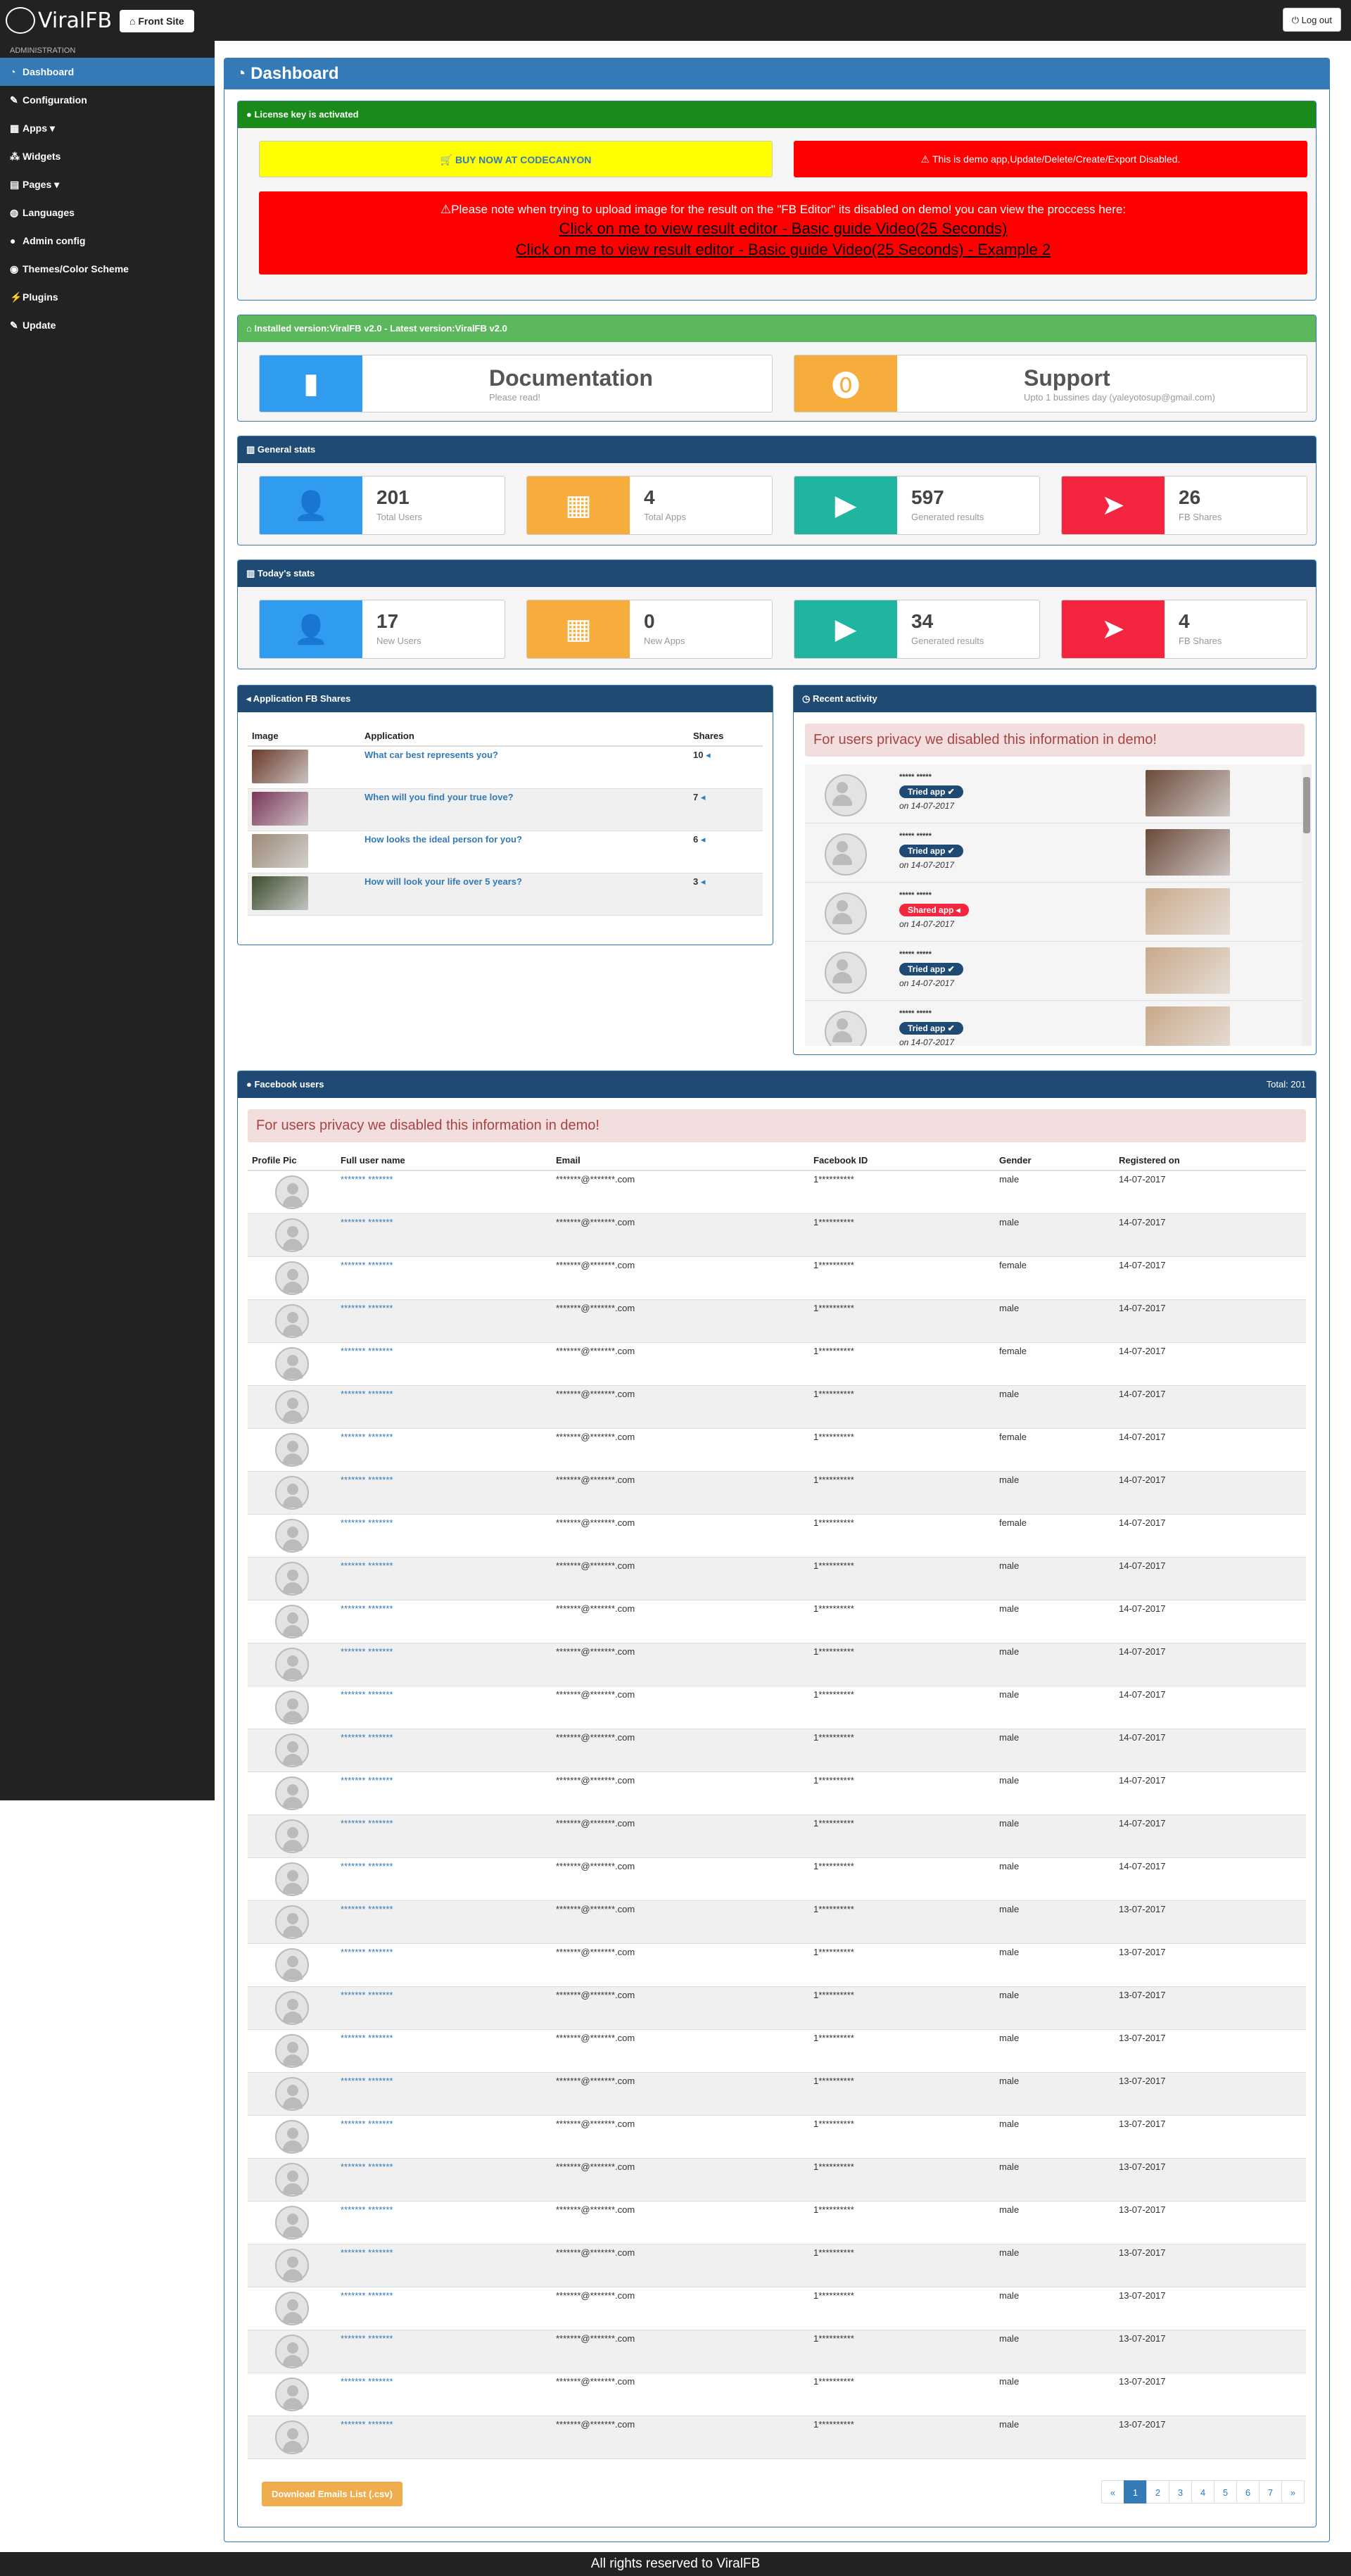 Image resolution: width=1351 pixels, height=2576 pixels. Describe the element at coordinates (726, 767) in the screenshot. I see `shares-cell: 10 ◂` at that location.